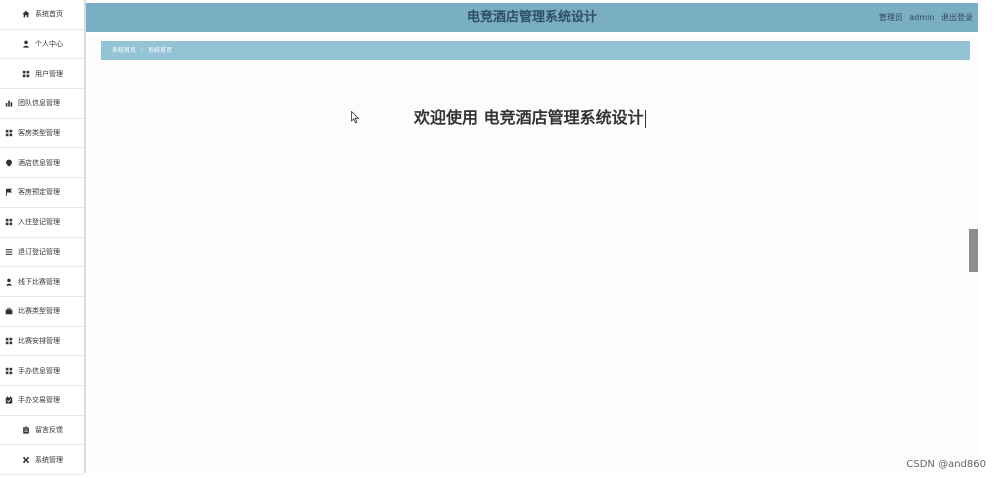 The image size is (1001, 478). Describe the element at coordinates (26, 430) in the screenshot. I see `clipboard-icon` at that location.